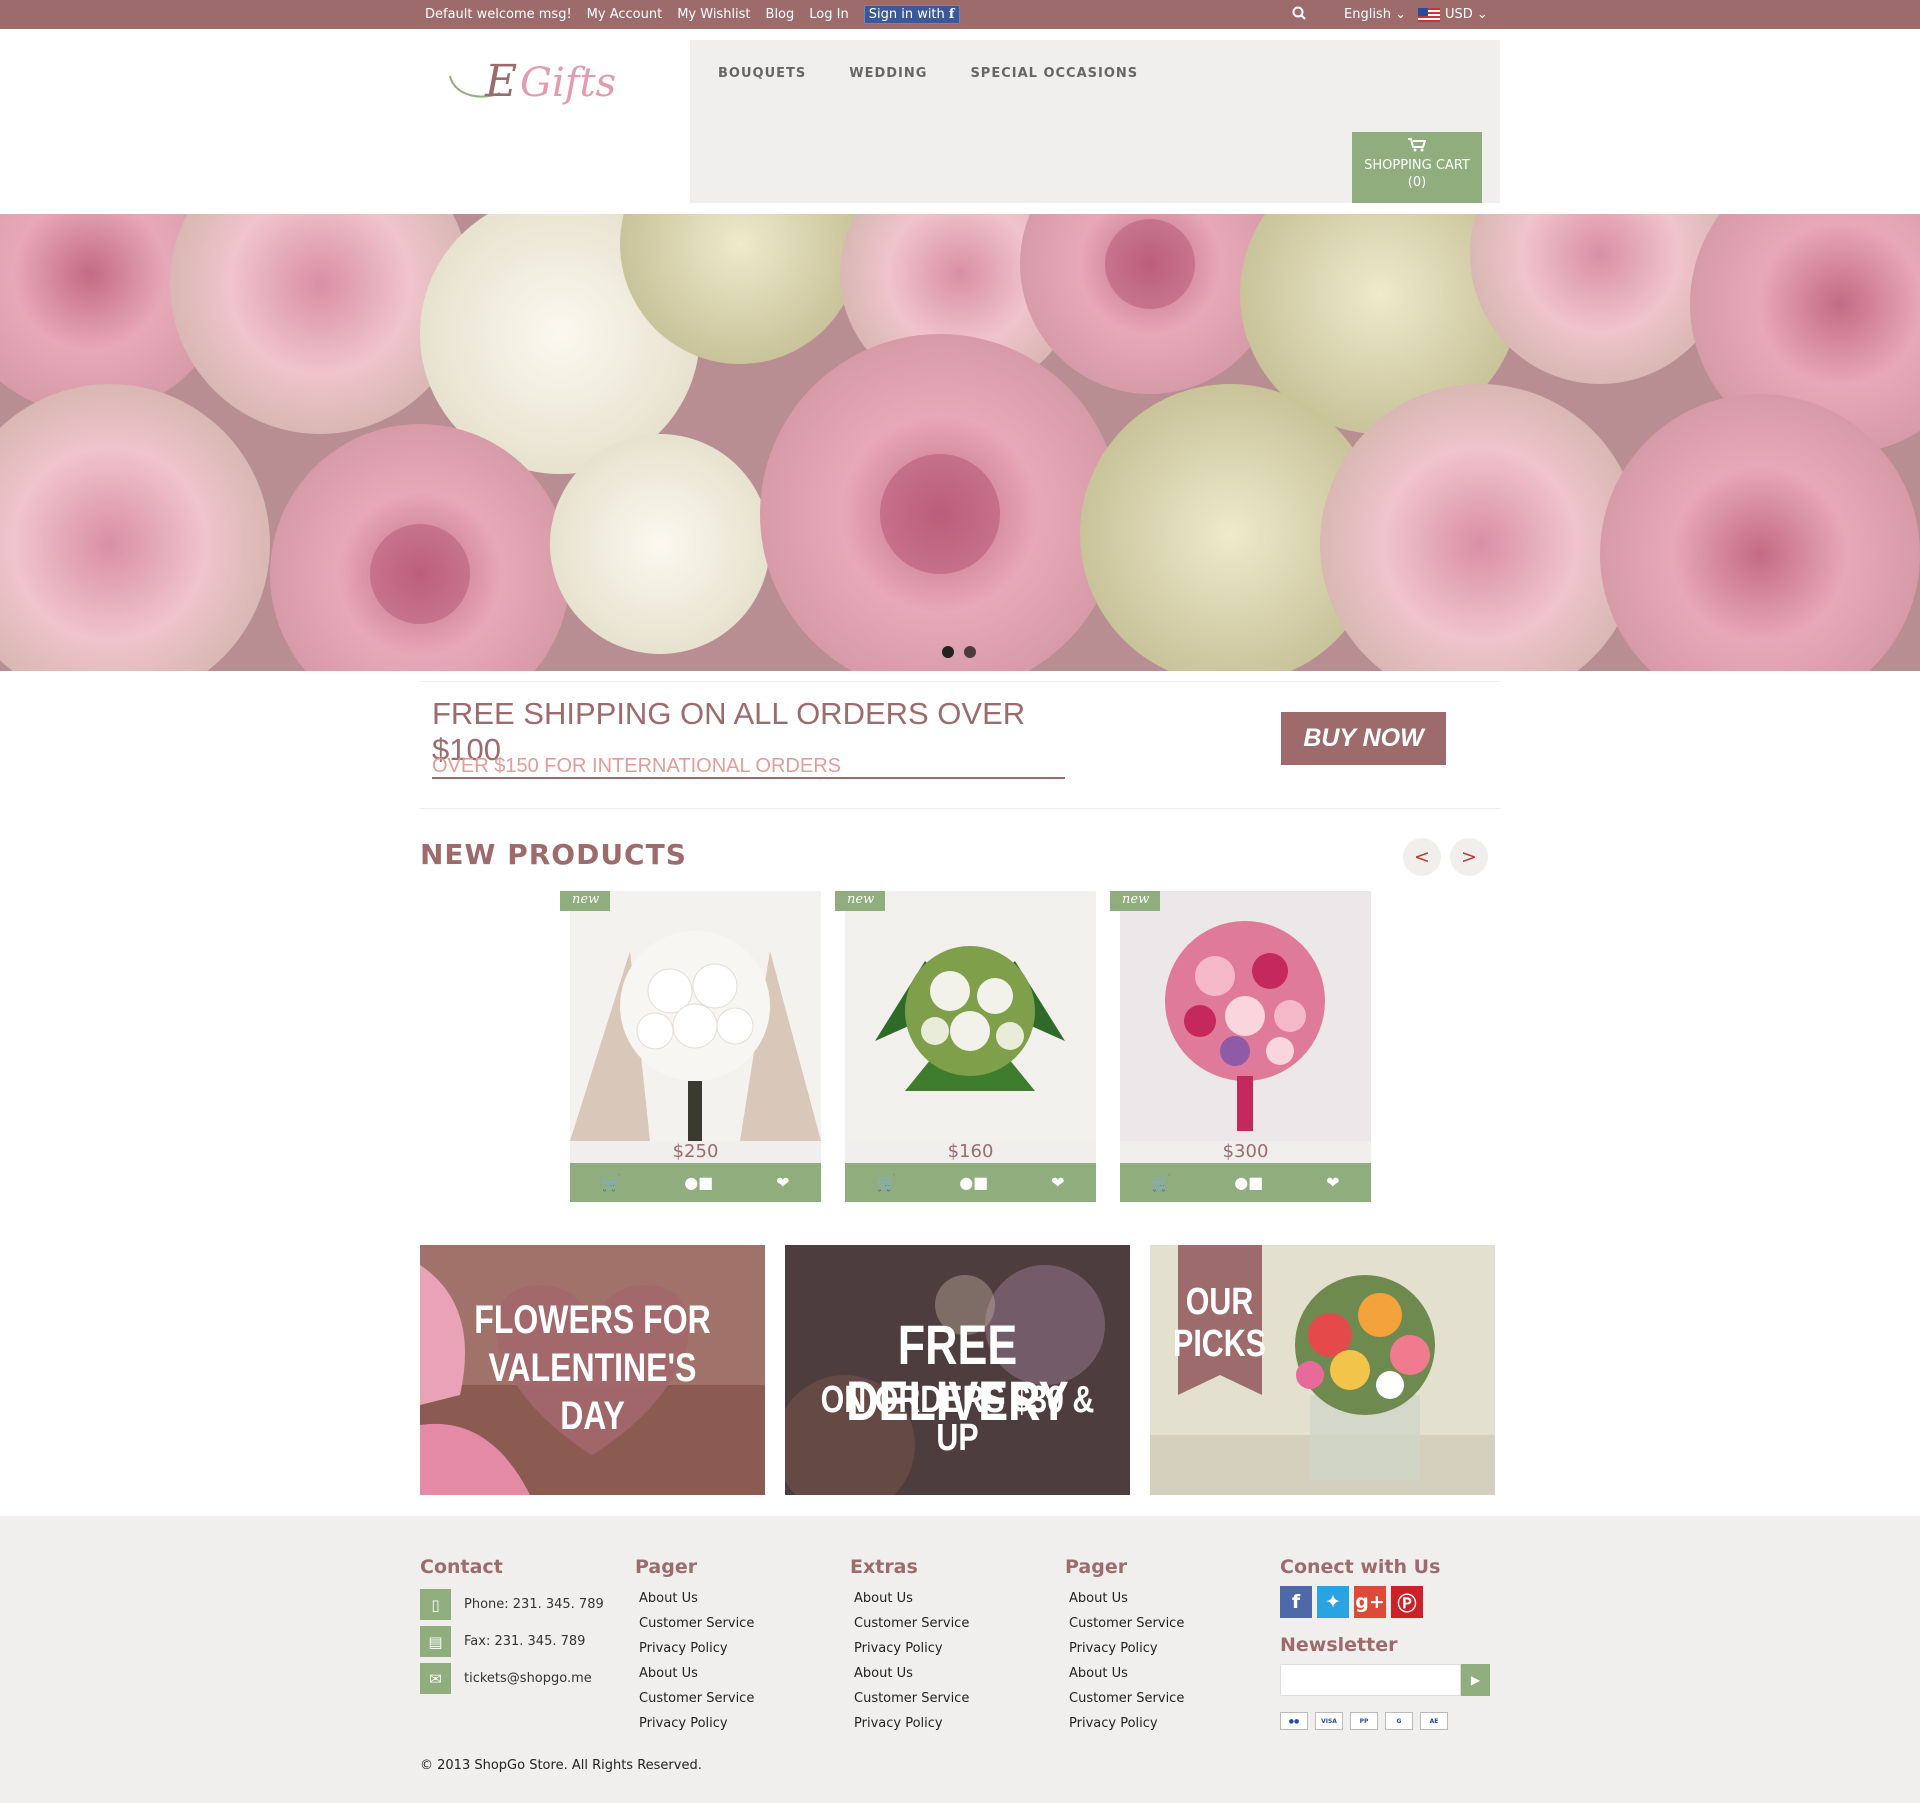  I want to click on carousel-next-button: >, so click(1469, 857).